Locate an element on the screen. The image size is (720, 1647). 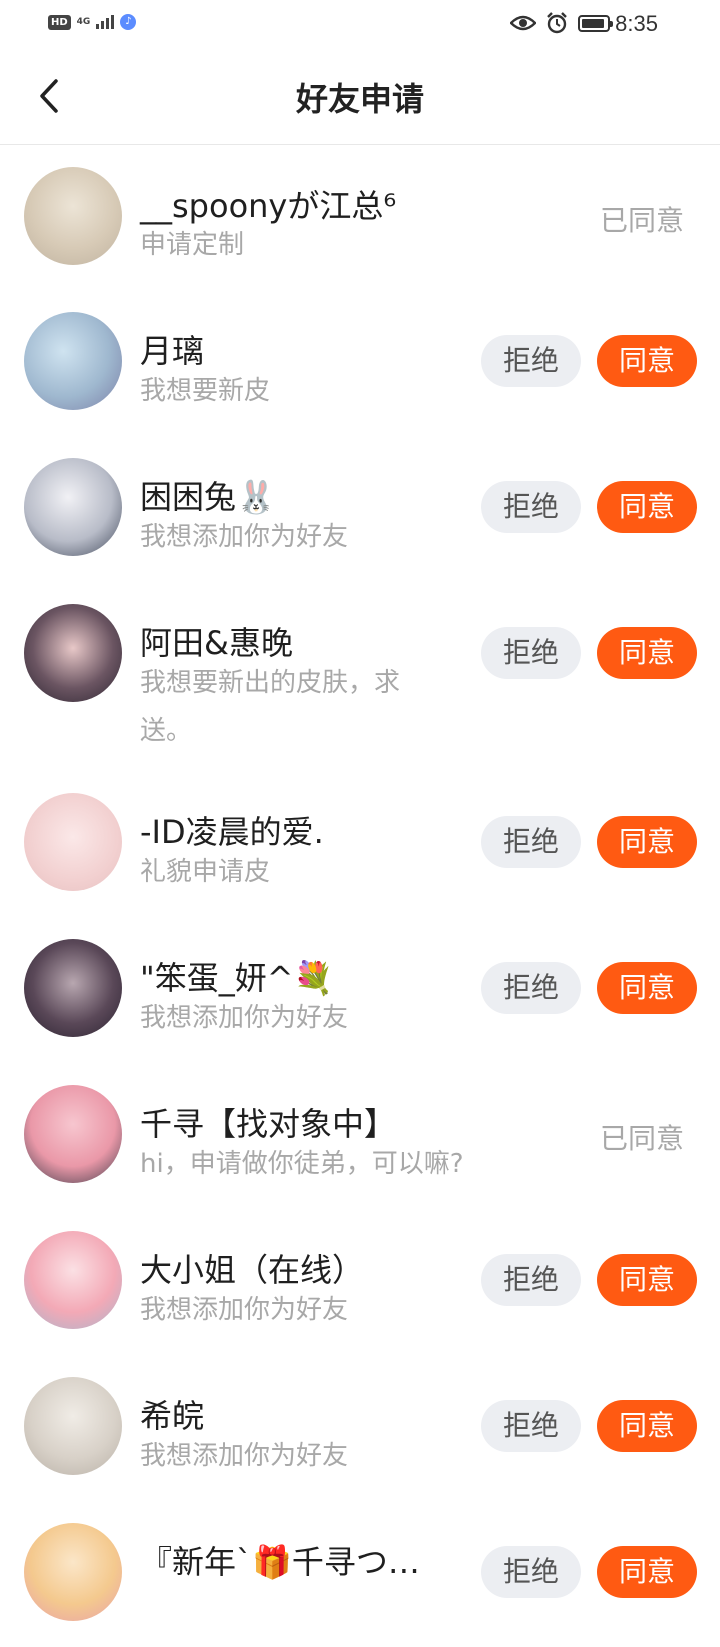
status-left: HD 4G ♪ is located at coordinates (92, 22).